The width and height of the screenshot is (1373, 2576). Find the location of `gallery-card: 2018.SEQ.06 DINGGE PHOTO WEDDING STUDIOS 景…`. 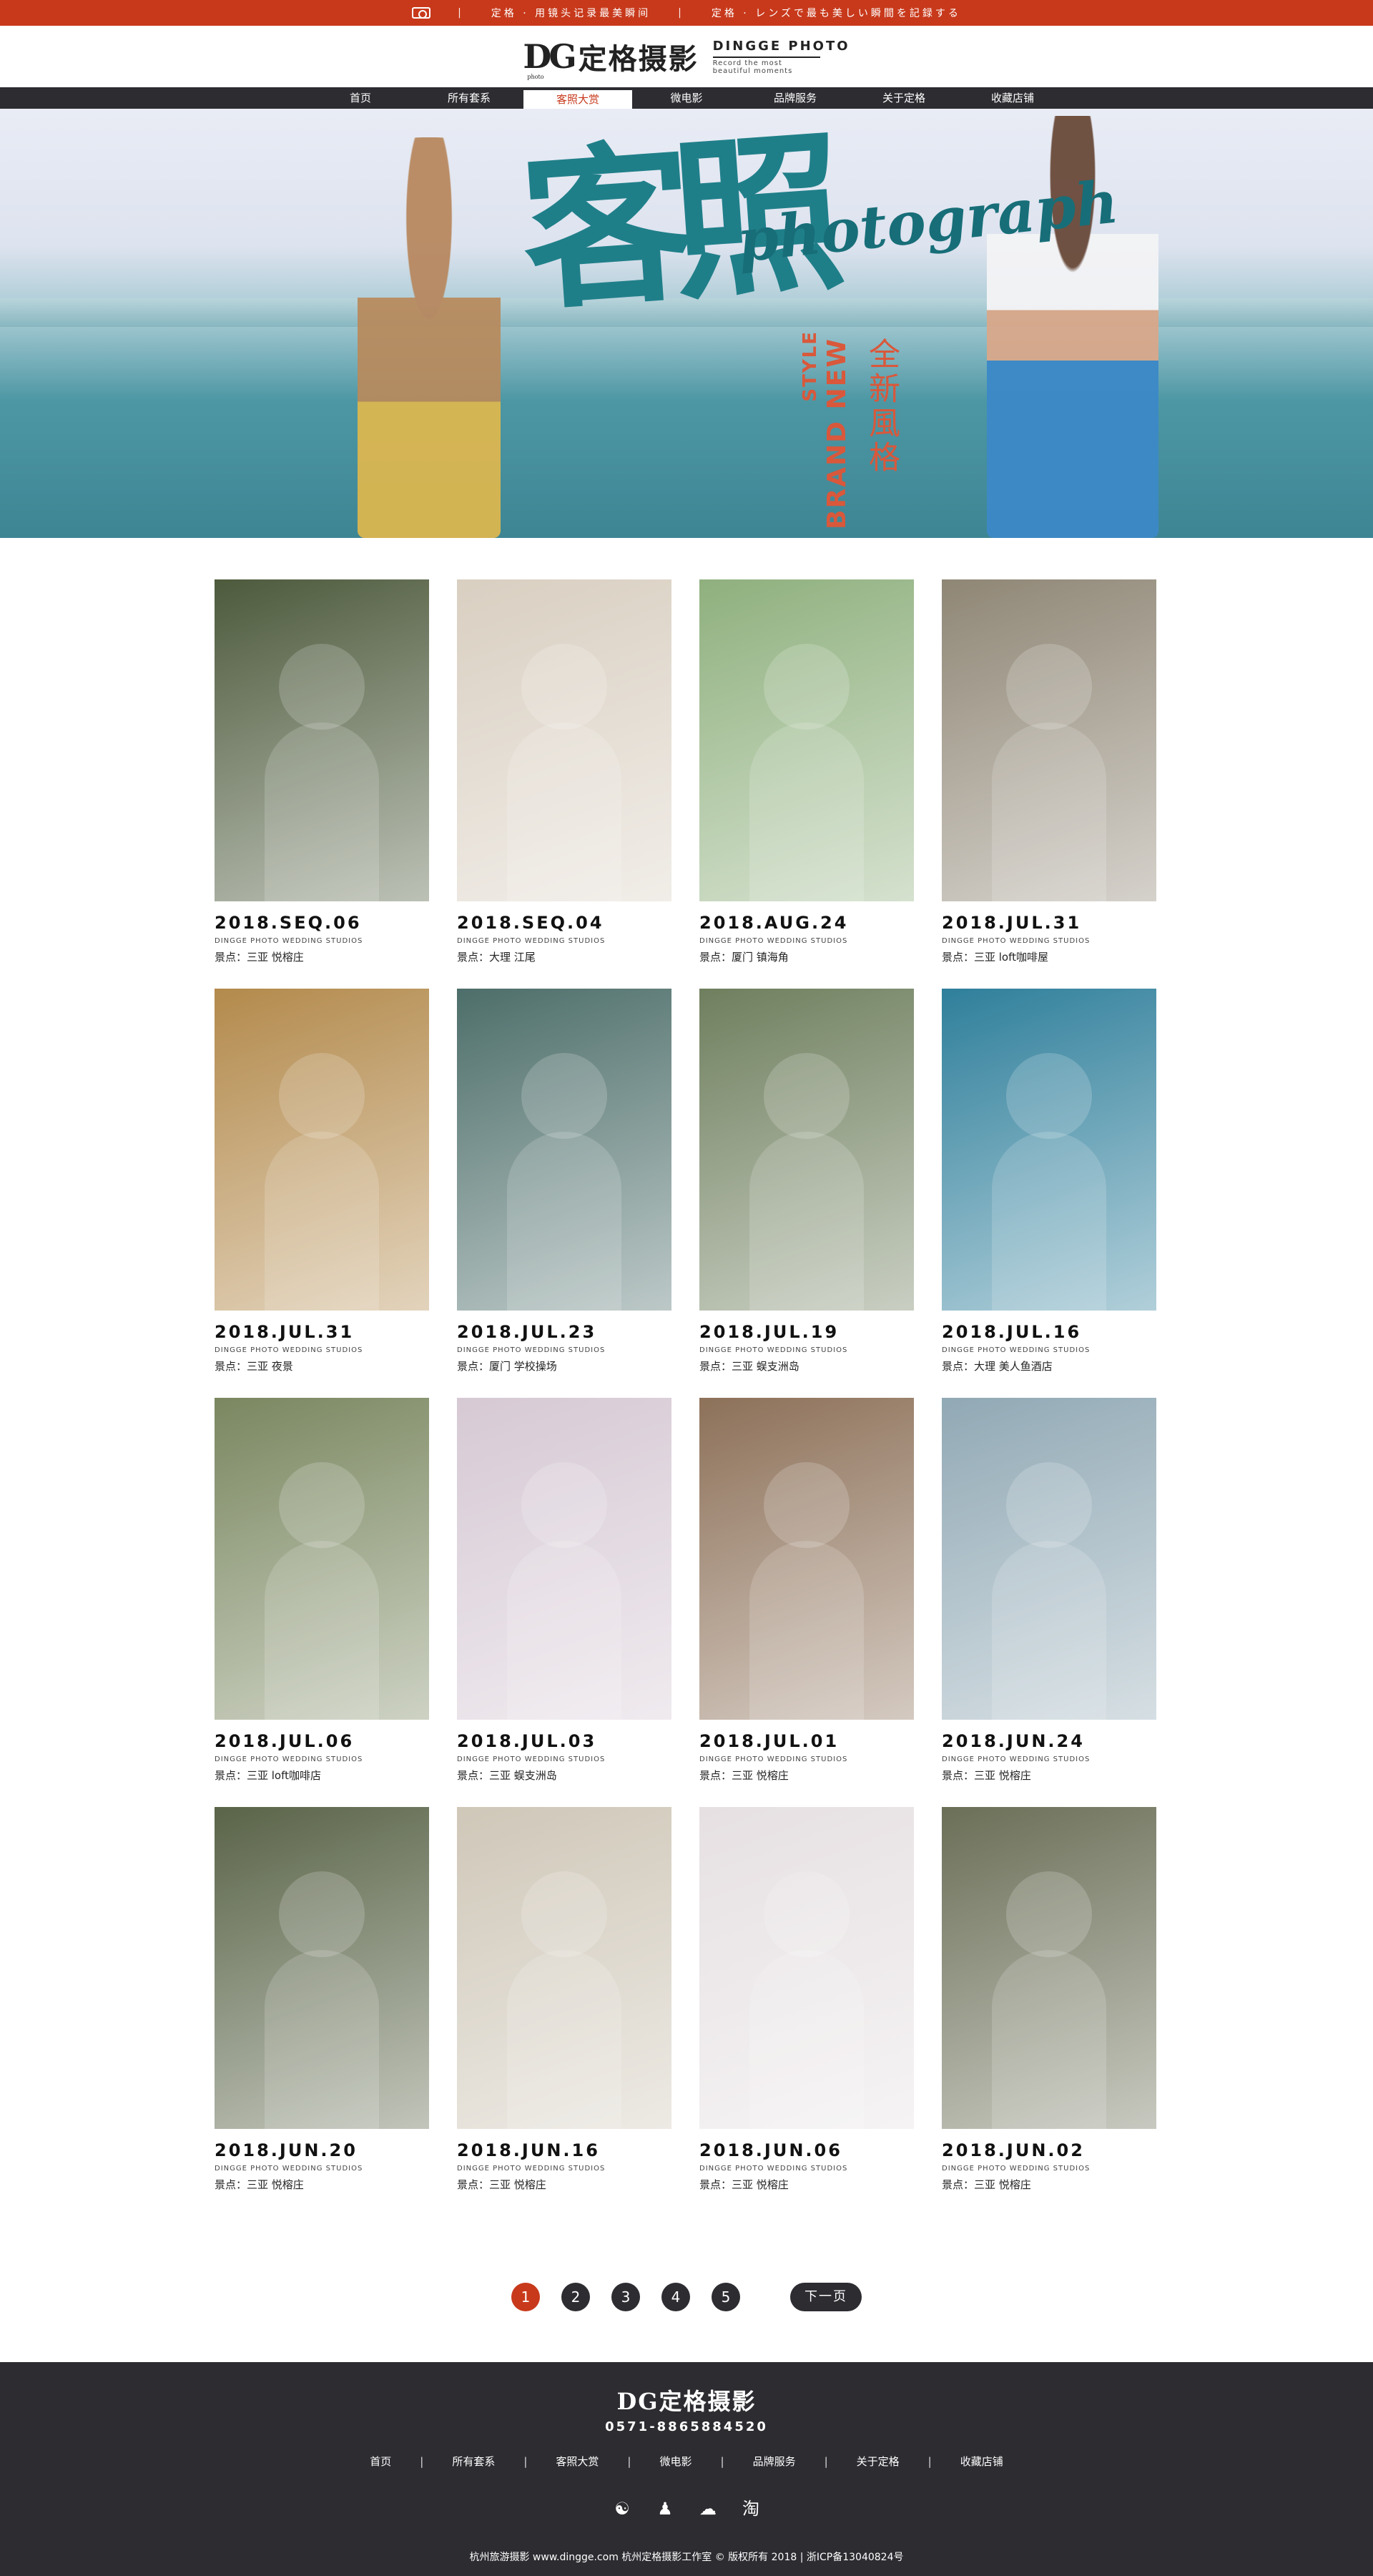

gallery-card: 2018.SEQ.06 DINGGE PHOTO WEDDING STUDIOS 景… is located at coordinates (322, 771).